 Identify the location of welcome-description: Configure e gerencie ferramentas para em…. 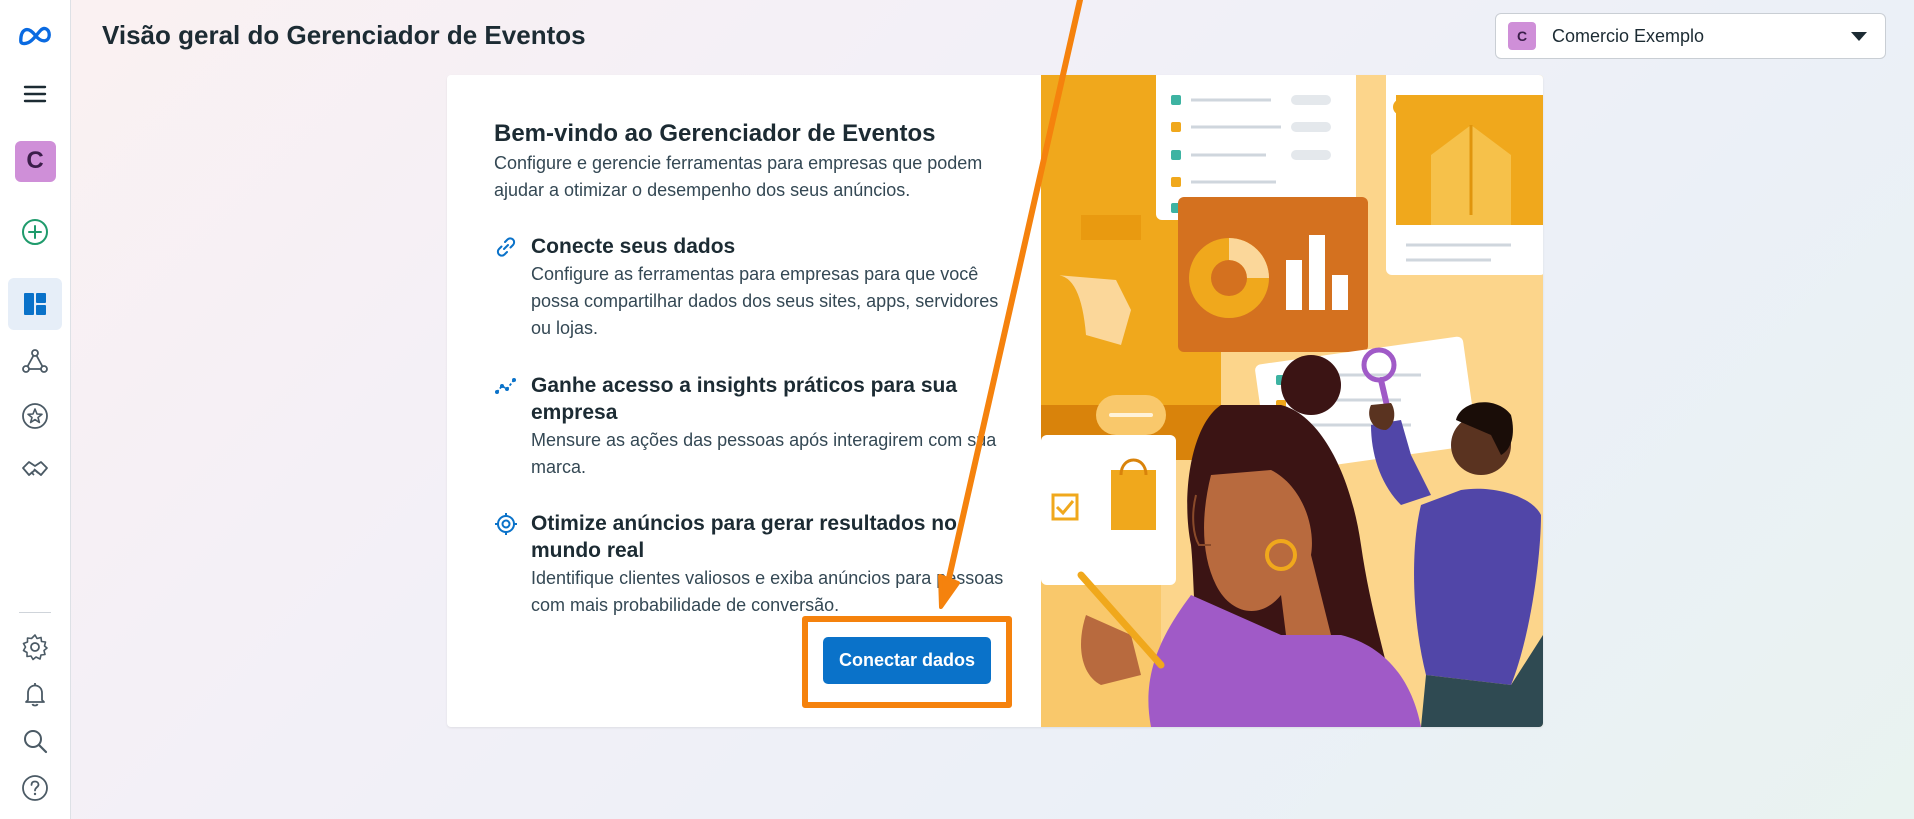
(738, 176).